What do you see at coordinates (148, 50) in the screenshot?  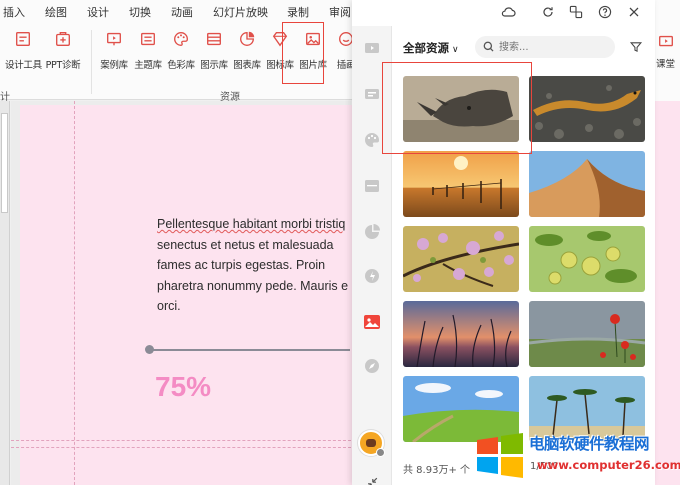 I see `theme-library-button: 主题库` at bounding box center [148, 50].